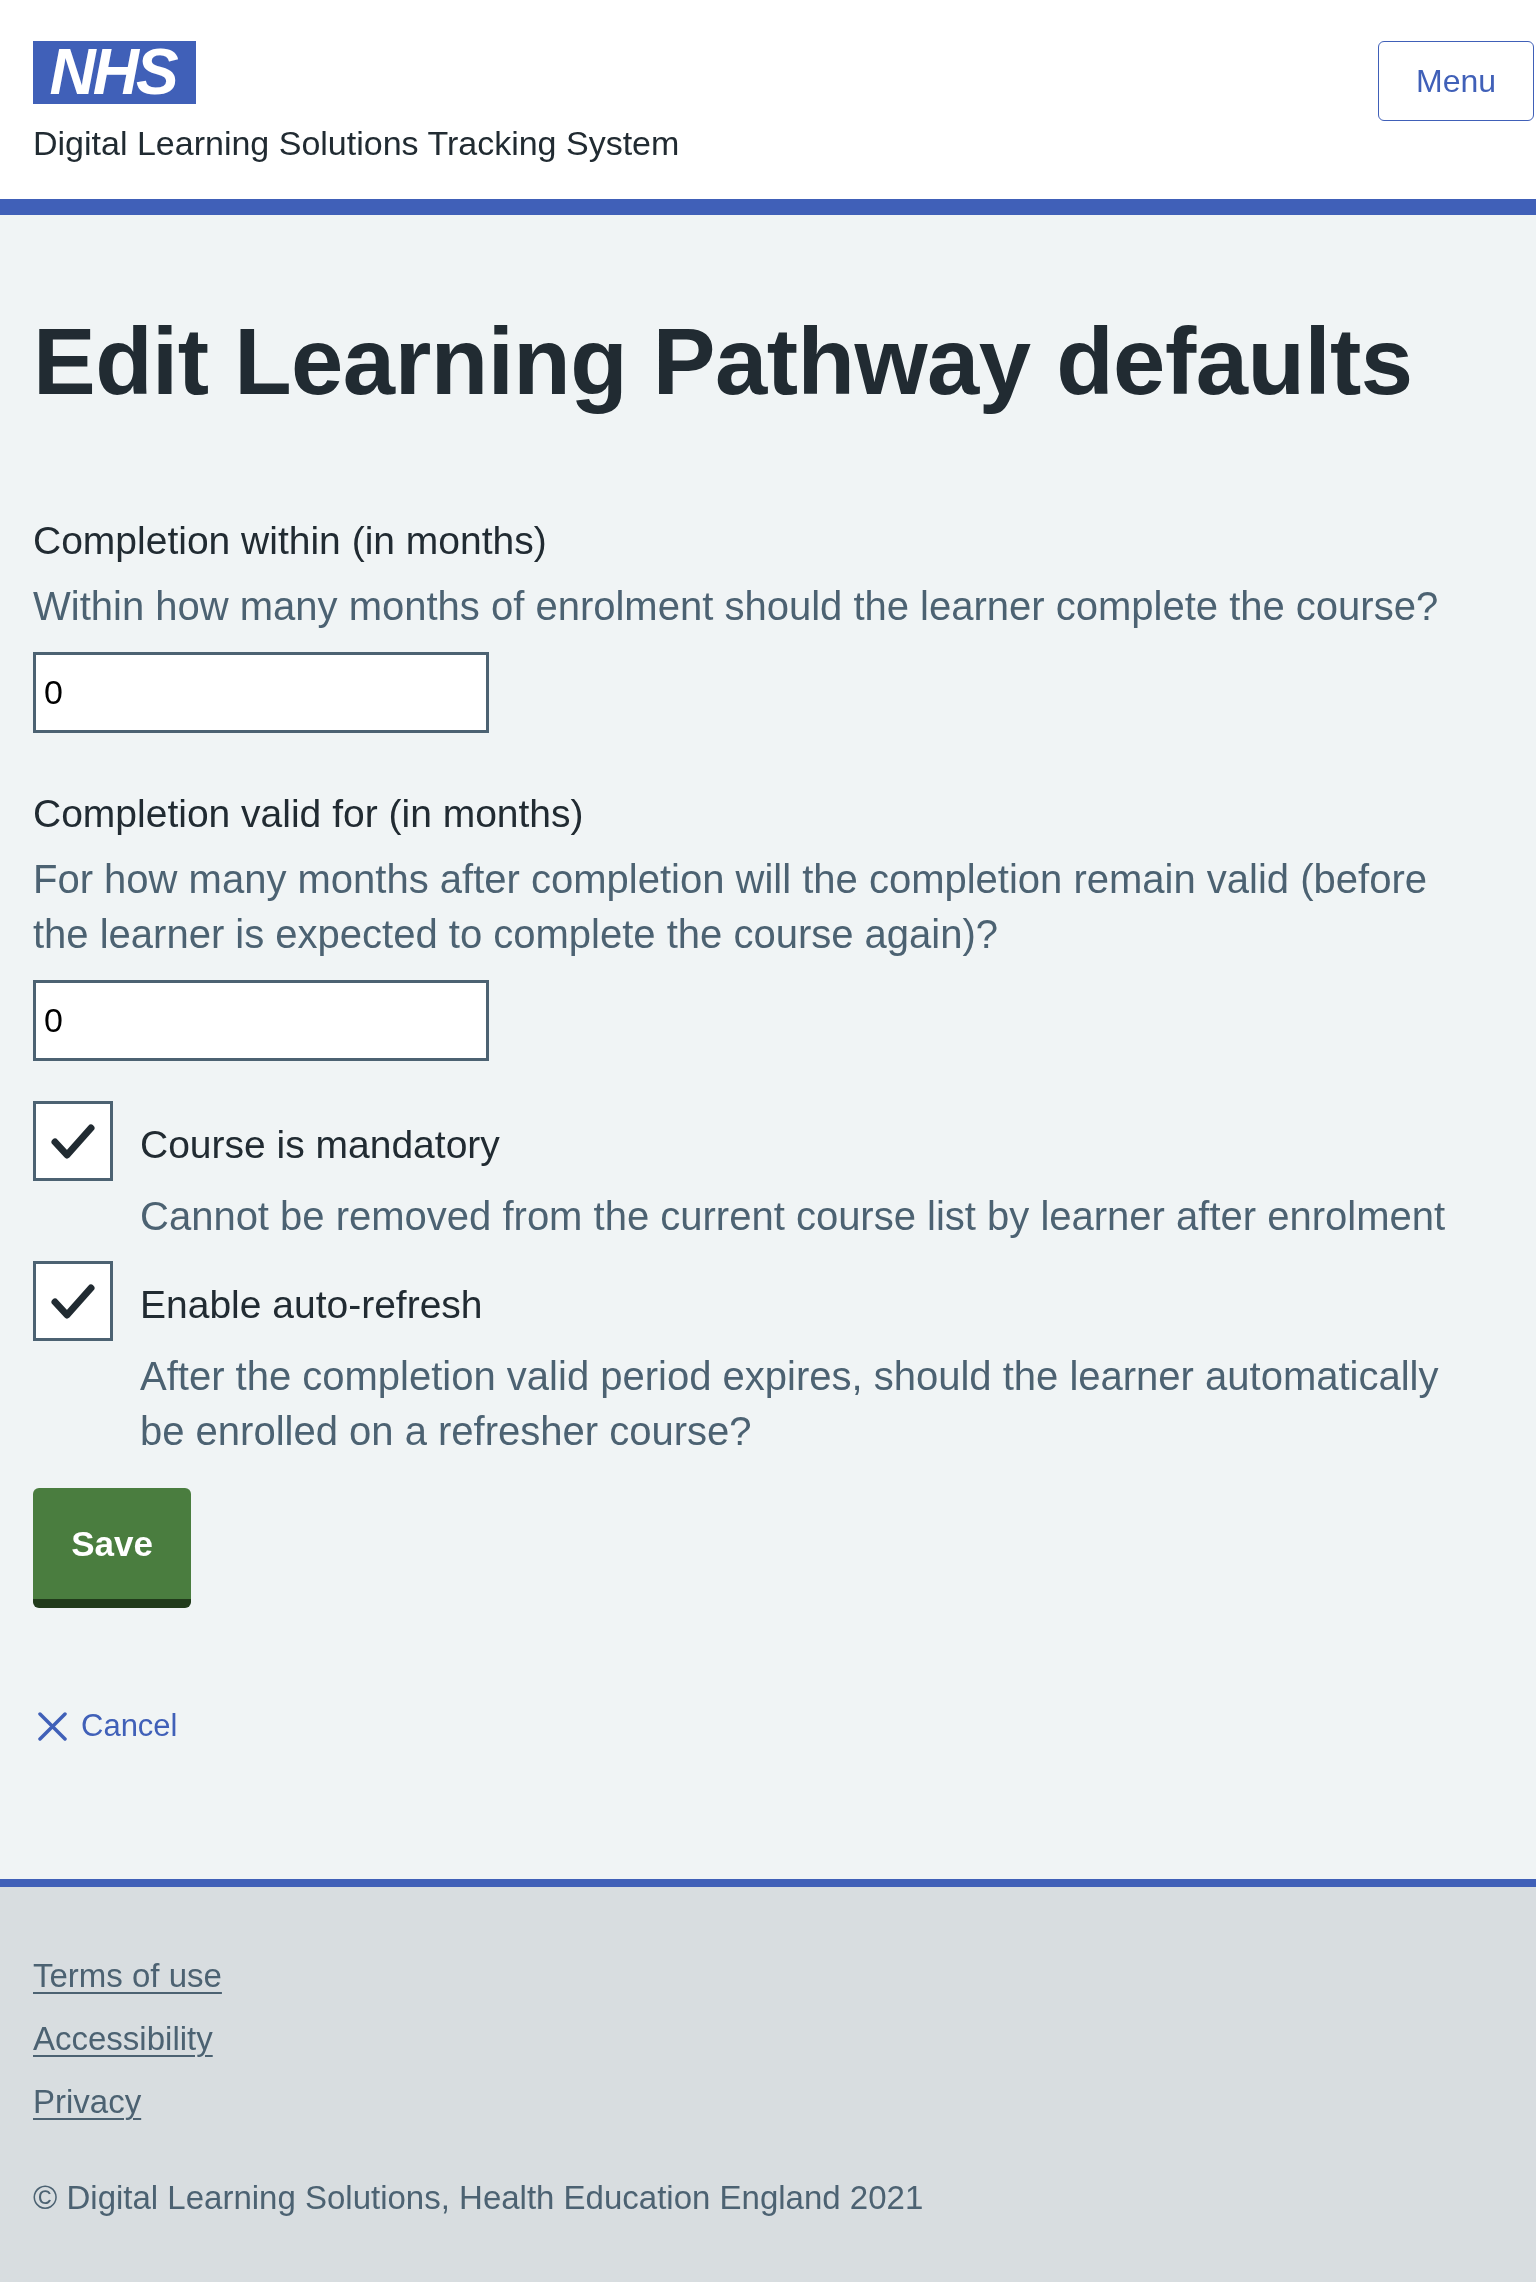 This screenshot has height=2282, width=1536. What do you see at coordinates (123, 2039) in the screenshot?
I see `footer-link: Accessibility` at bounding box center [123, 2039].